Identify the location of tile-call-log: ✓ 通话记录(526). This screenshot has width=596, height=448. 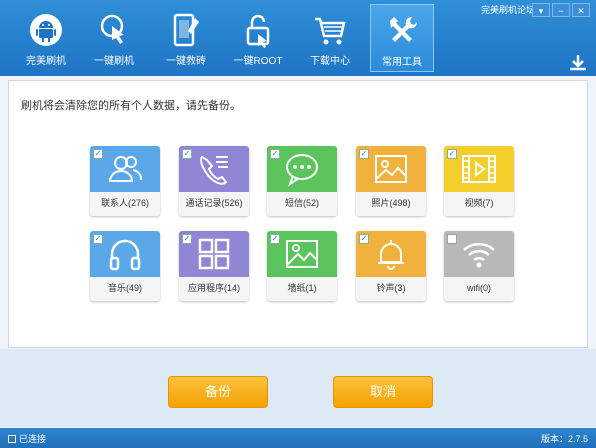
(214, 181).